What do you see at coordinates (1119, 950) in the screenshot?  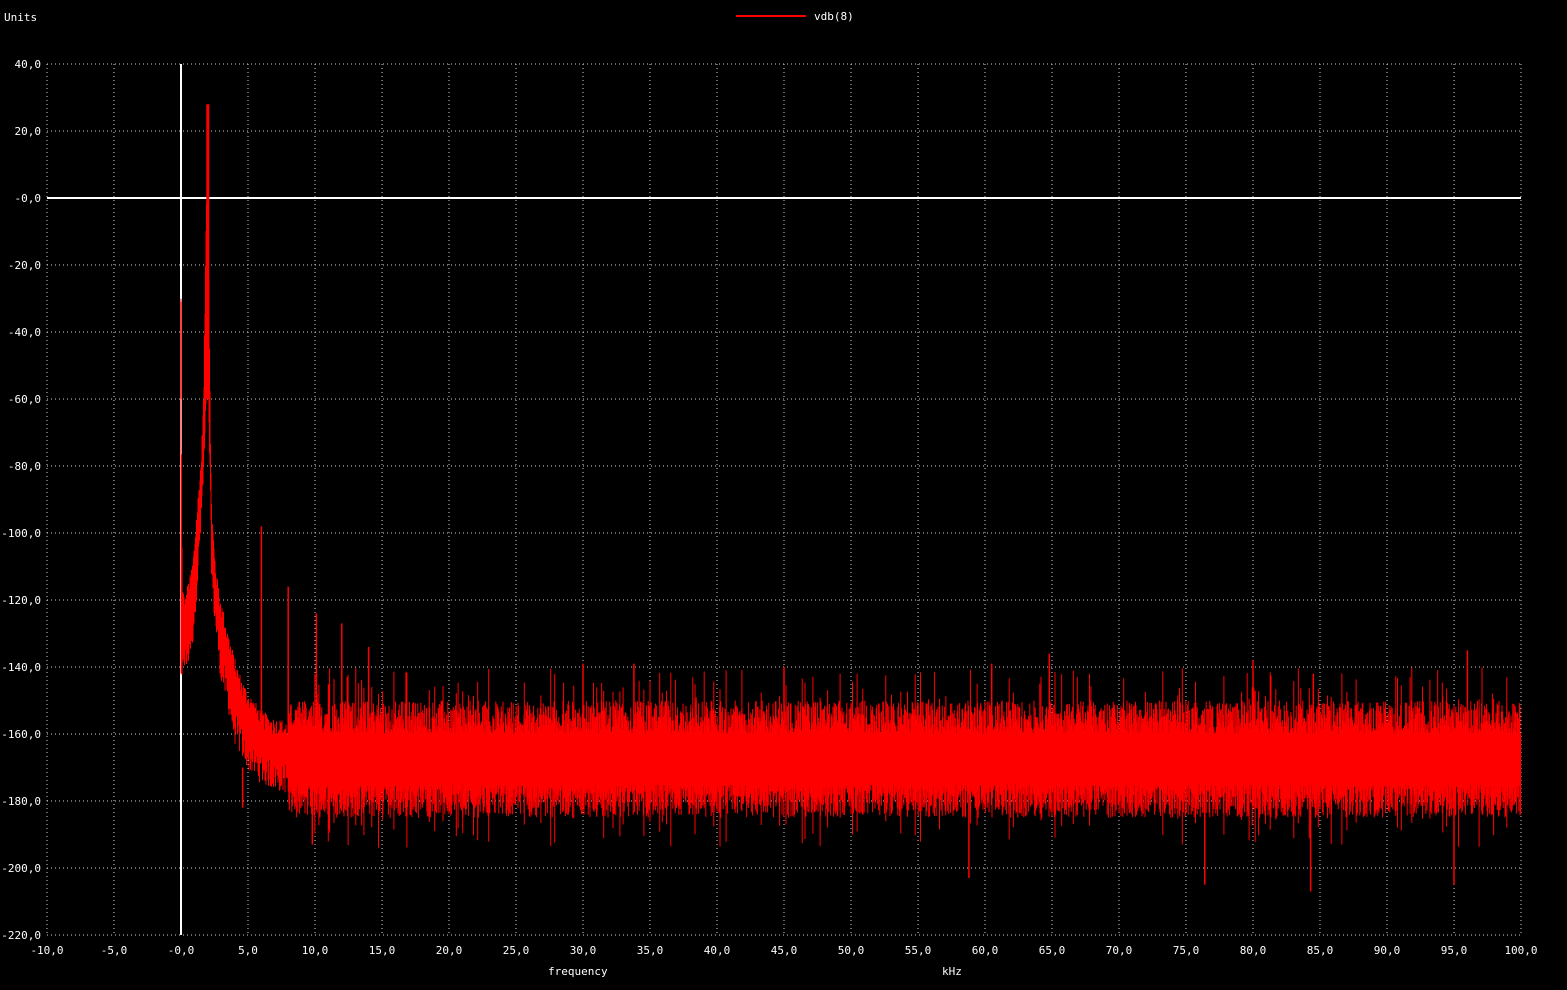 I see `x-tick-label: 70,0` at bounding box center [1119, 950].